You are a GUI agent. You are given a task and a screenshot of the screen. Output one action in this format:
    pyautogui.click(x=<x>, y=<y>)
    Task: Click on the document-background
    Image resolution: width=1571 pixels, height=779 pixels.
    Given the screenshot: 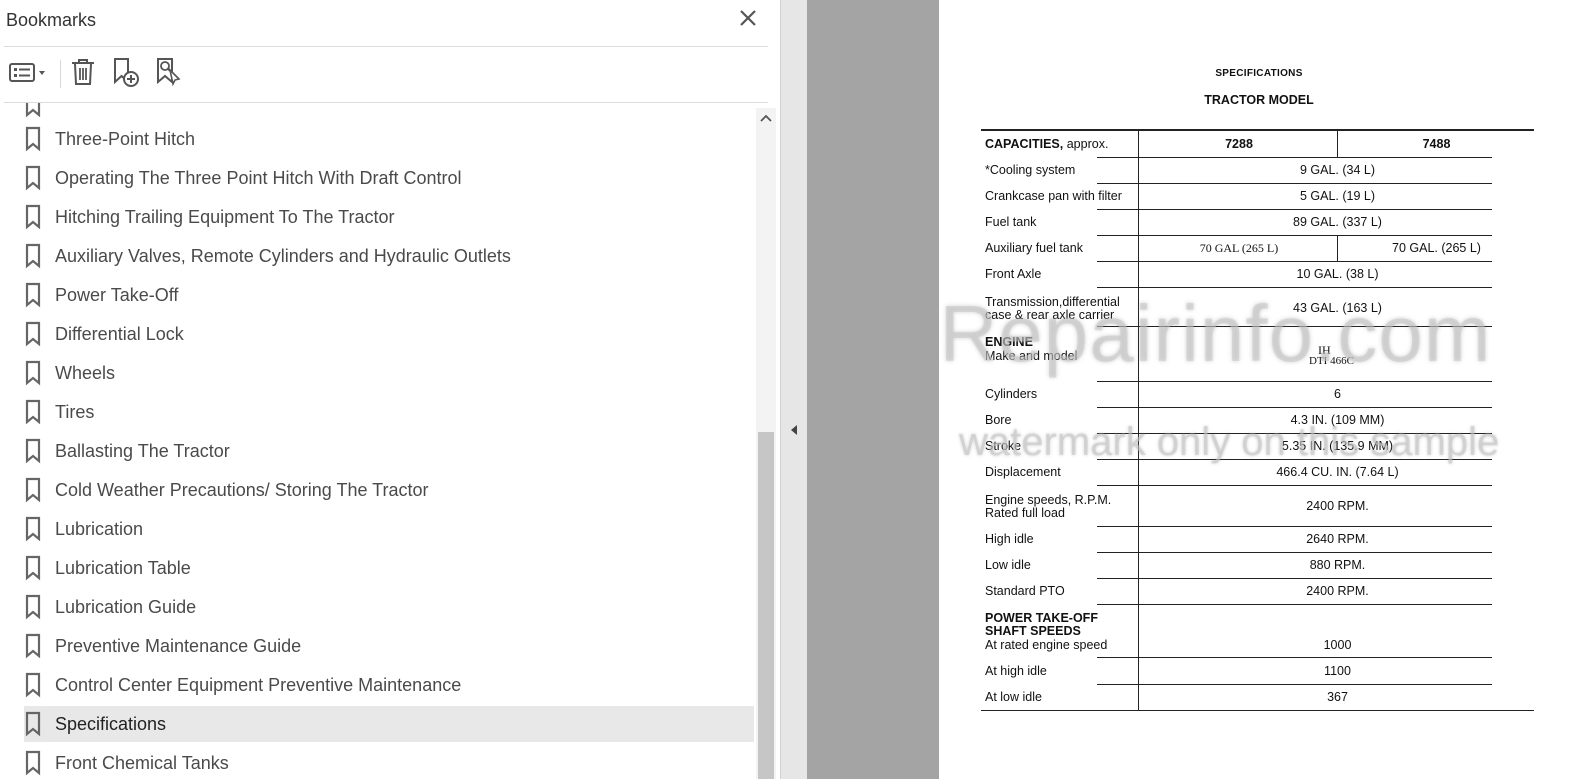 What is the action you would take?
    pyautogui.click(x=873, y=389)
    